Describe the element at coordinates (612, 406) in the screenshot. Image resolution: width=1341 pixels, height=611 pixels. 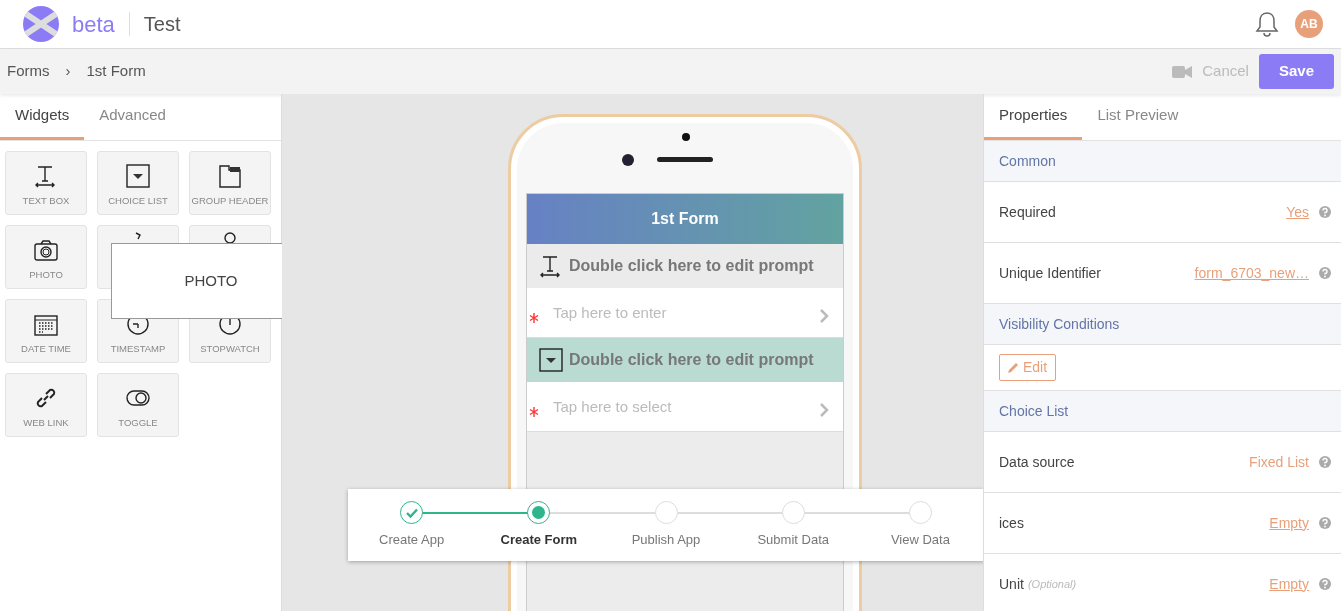
I see `input-placeholder: Tap here to select` at that location.